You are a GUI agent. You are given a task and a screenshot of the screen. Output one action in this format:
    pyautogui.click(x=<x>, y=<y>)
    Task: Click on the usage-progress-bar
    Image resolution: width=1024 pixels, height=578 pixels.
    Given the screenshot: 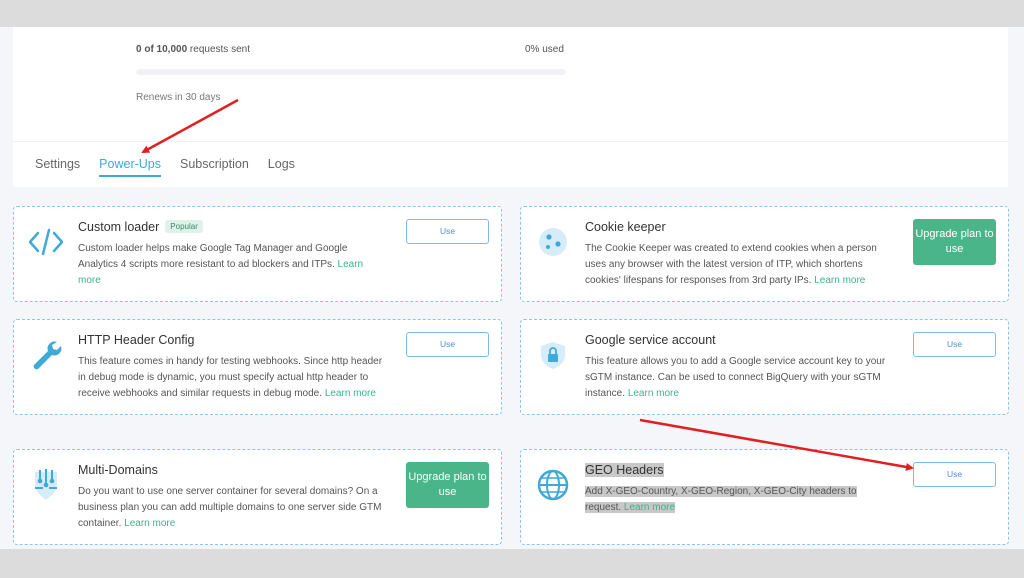 What is the action you would take?
    pyautogui.click(x=351, y=72)
    